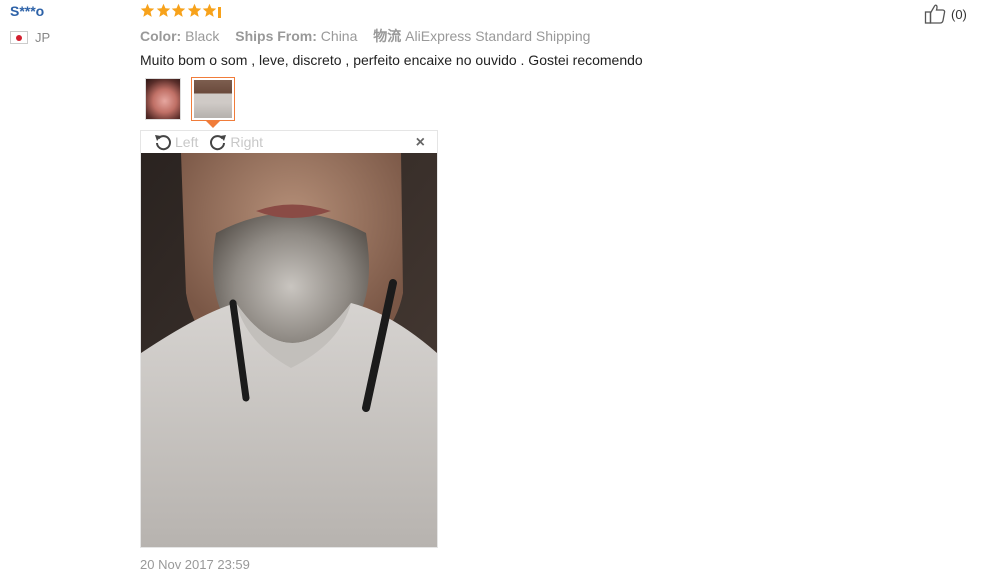 This screenshot has width=1000, height=586. Describe the element at coordinates (289, 142) in the screenshot. I see `viewer-toolbar: Left Right ×` at that location.